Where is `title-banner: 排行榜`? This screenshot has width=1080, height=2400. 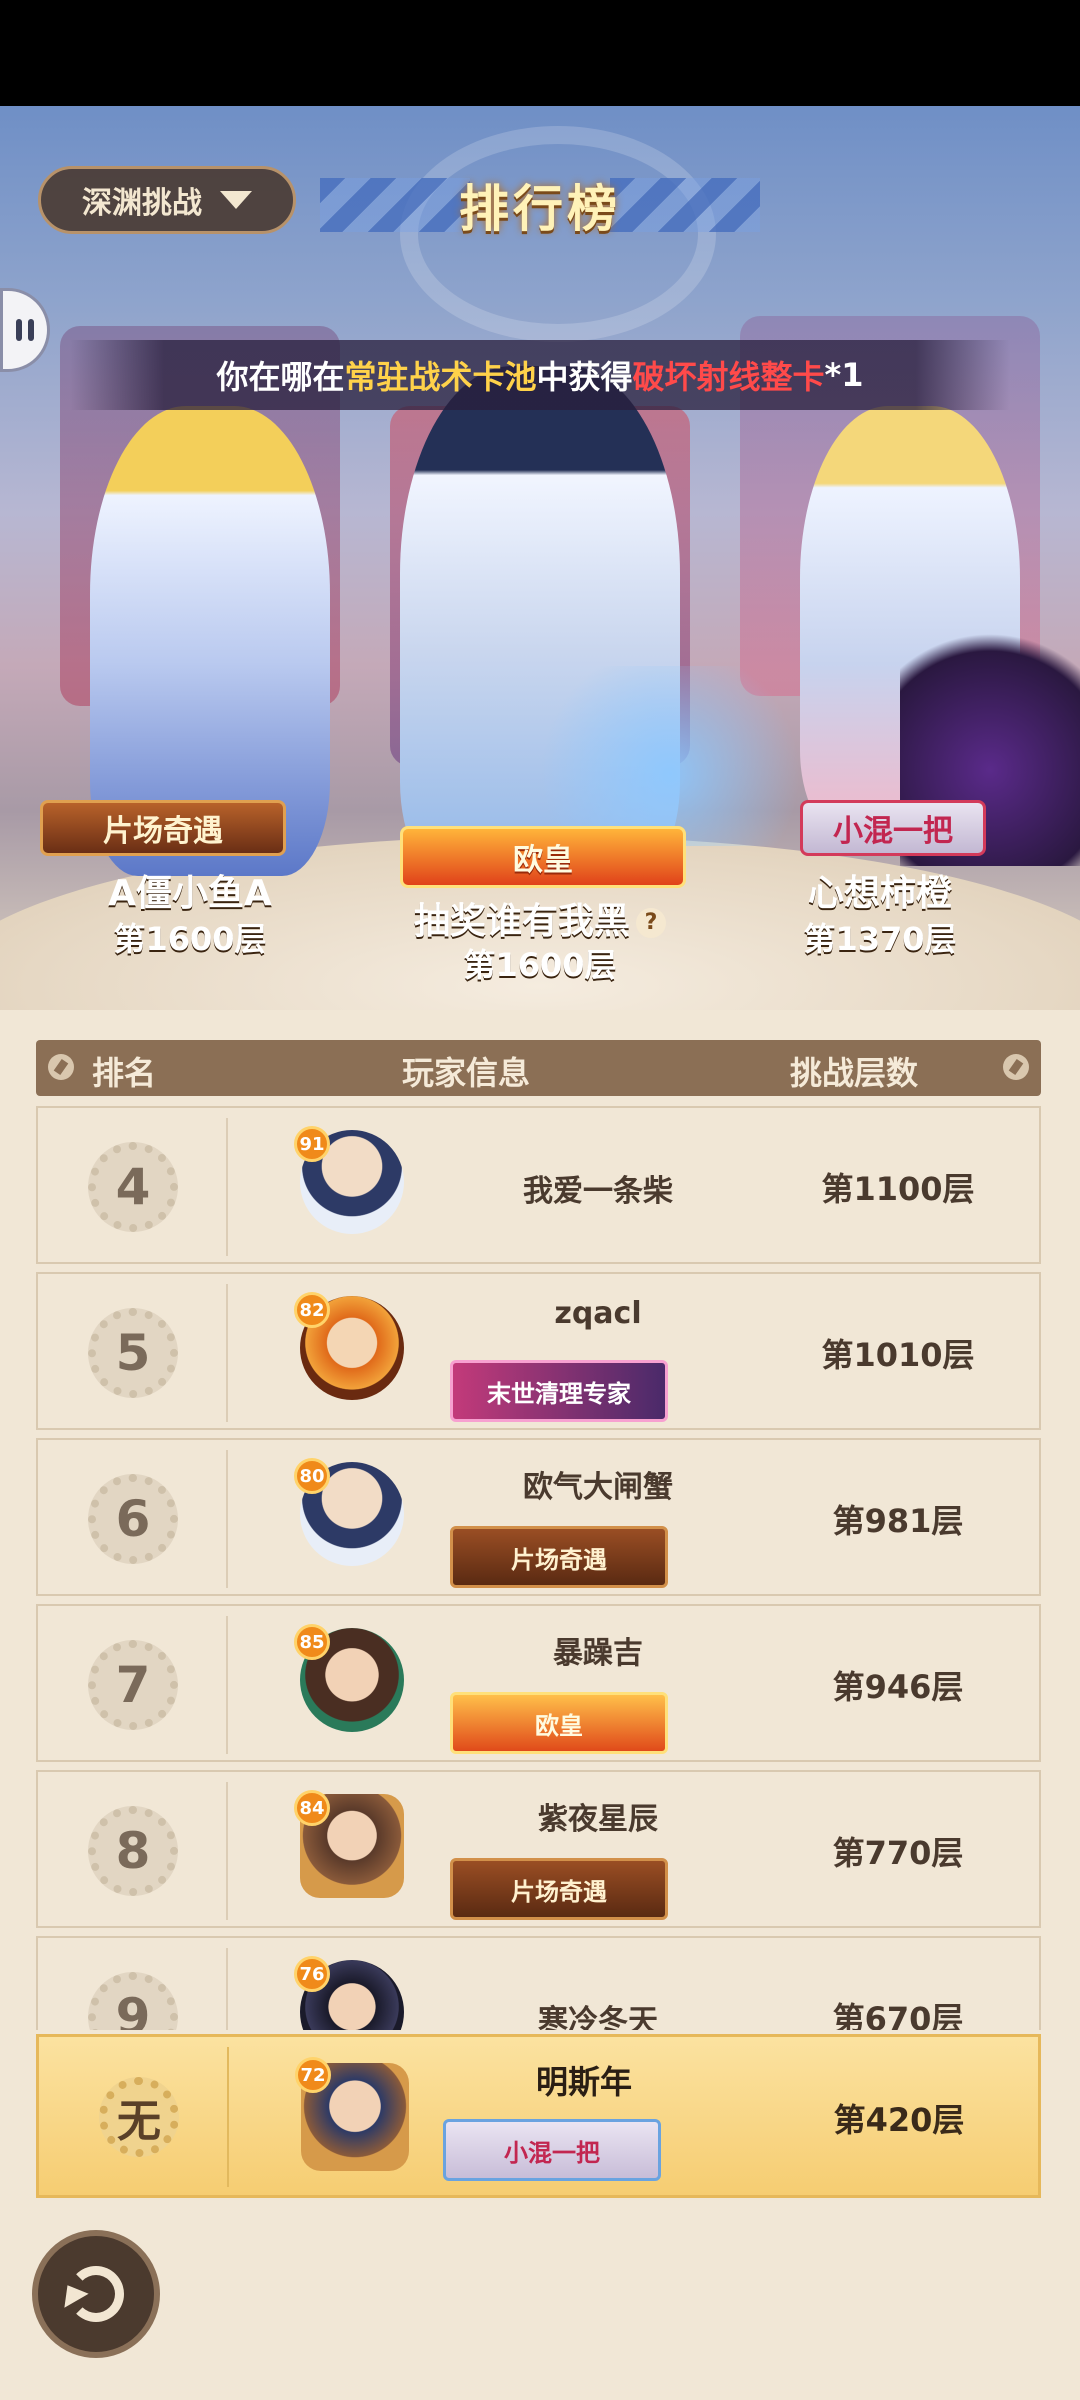 title-banner: 排行榜 is located at coordinates (540, 205).